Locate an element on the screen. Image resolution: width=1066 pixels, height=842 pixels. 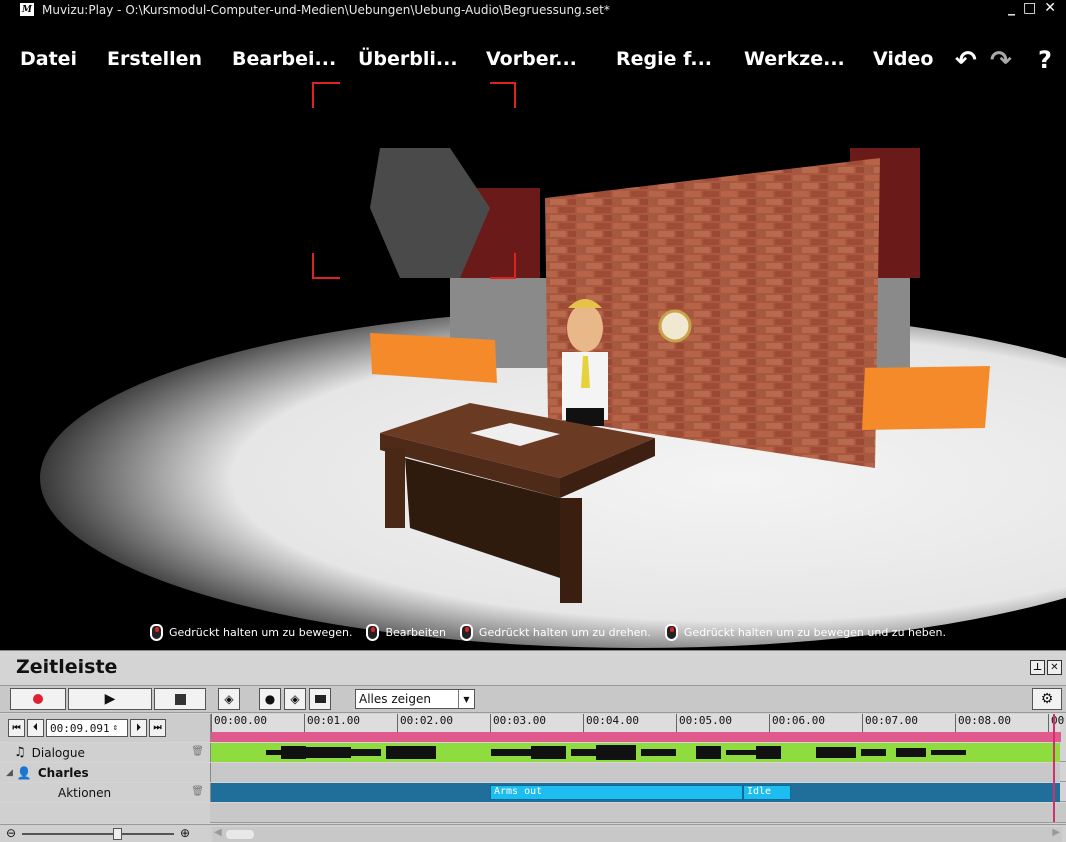
scroll-thumb is located at coordinates (240, 834).